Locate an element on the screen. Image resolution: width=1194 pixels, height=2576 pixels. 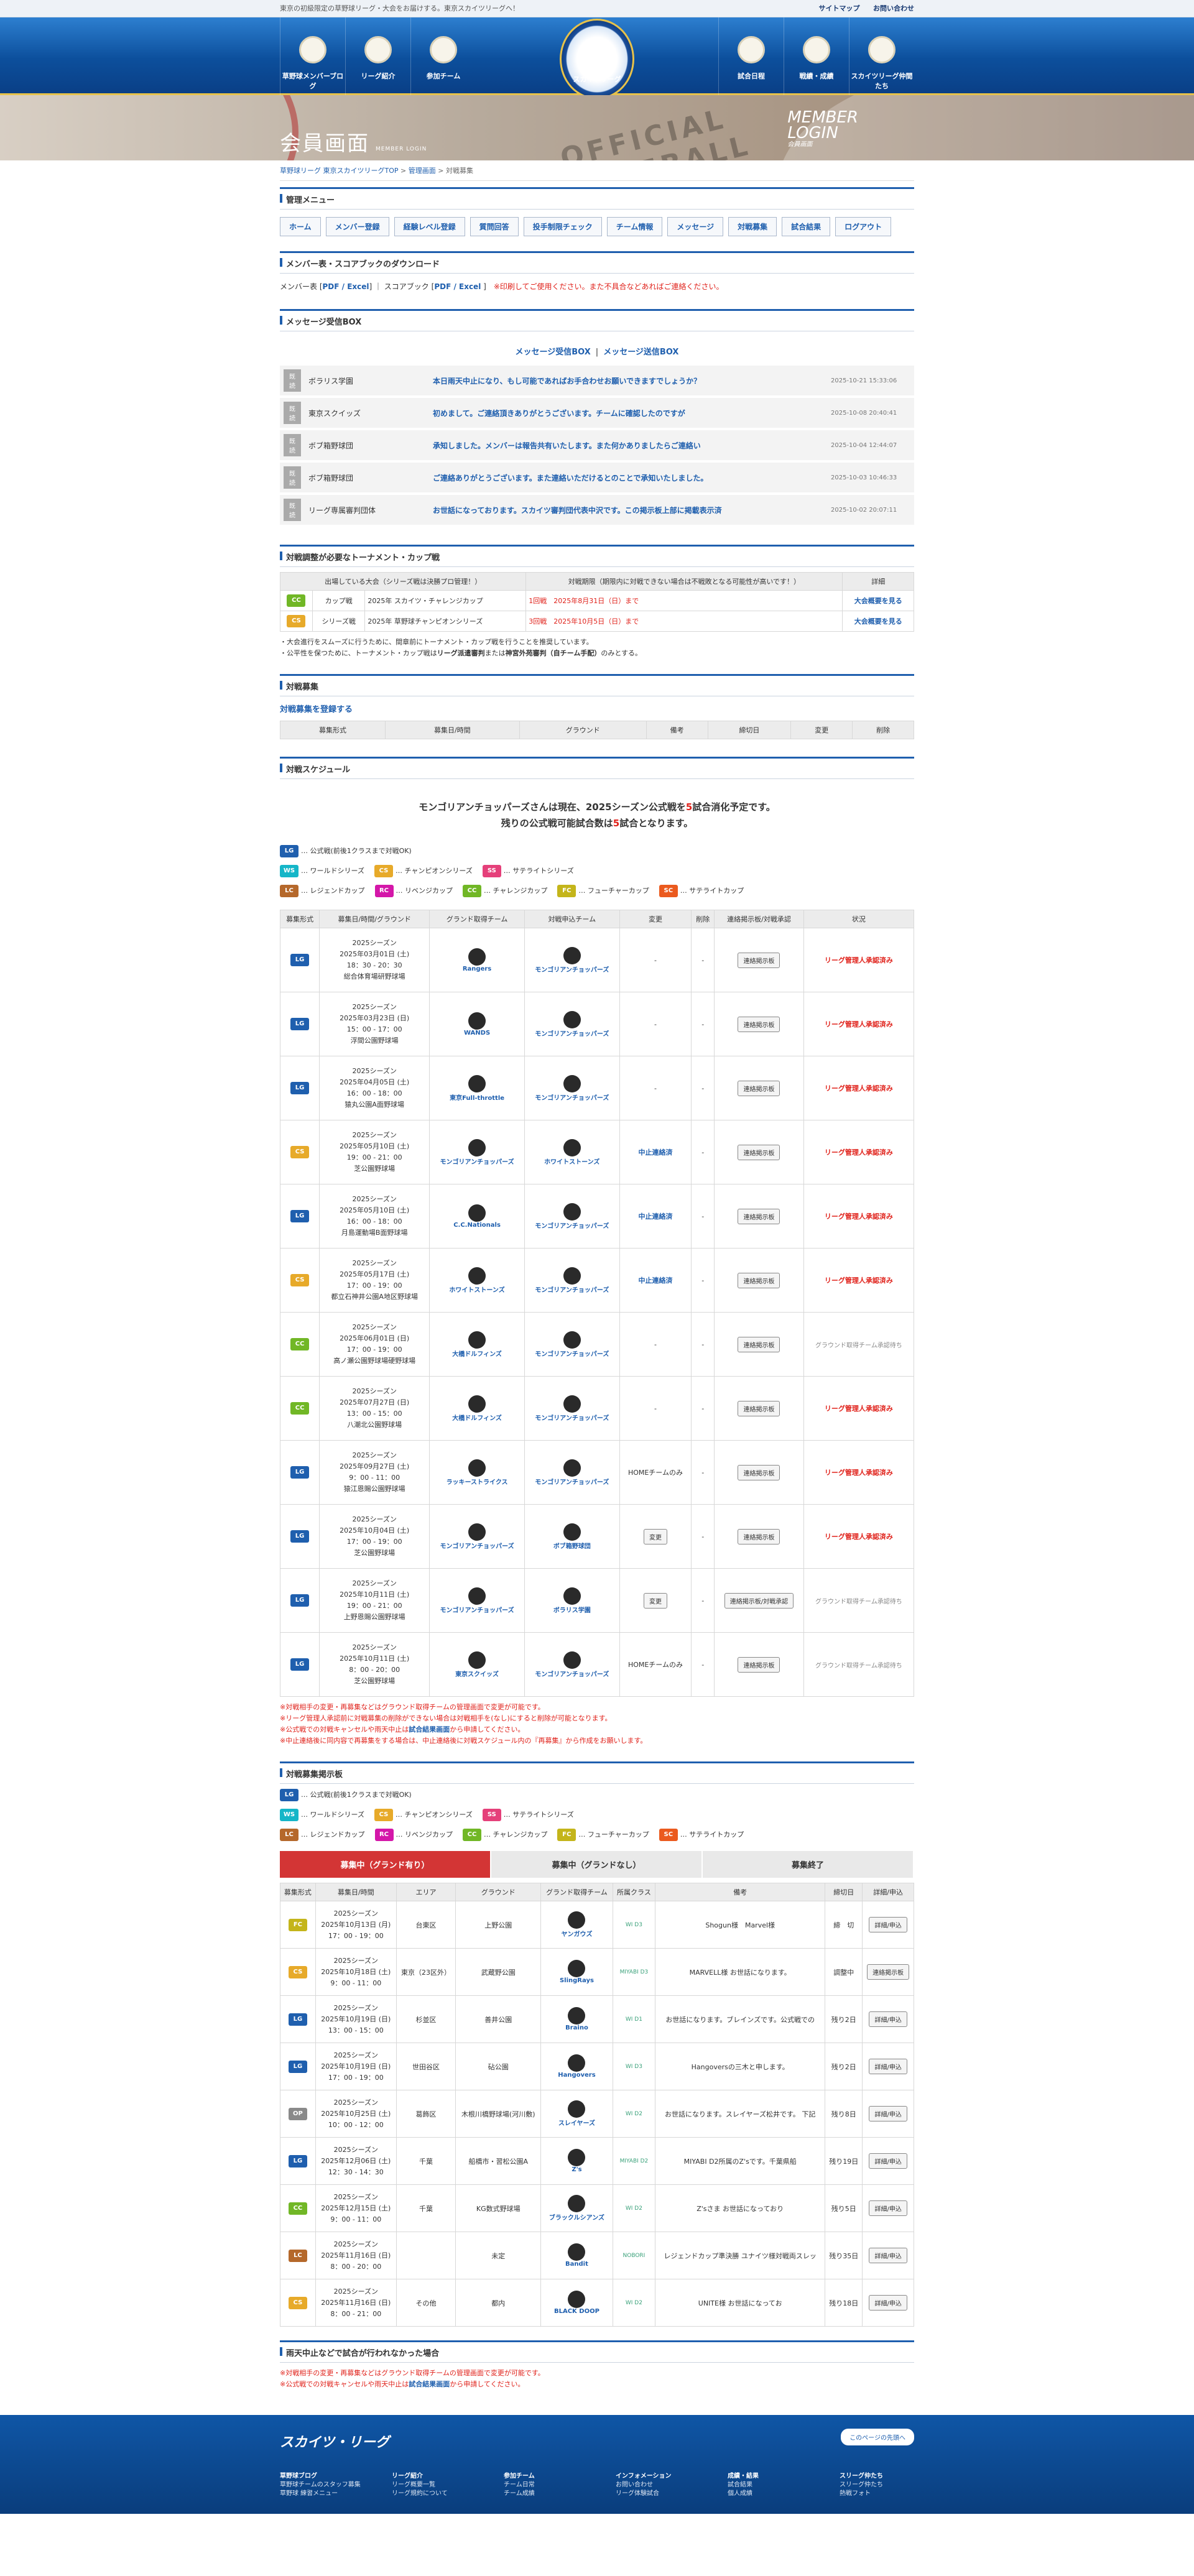
add-recruit-link: 対戦募集を登録する is located at coordinates (316, 709).